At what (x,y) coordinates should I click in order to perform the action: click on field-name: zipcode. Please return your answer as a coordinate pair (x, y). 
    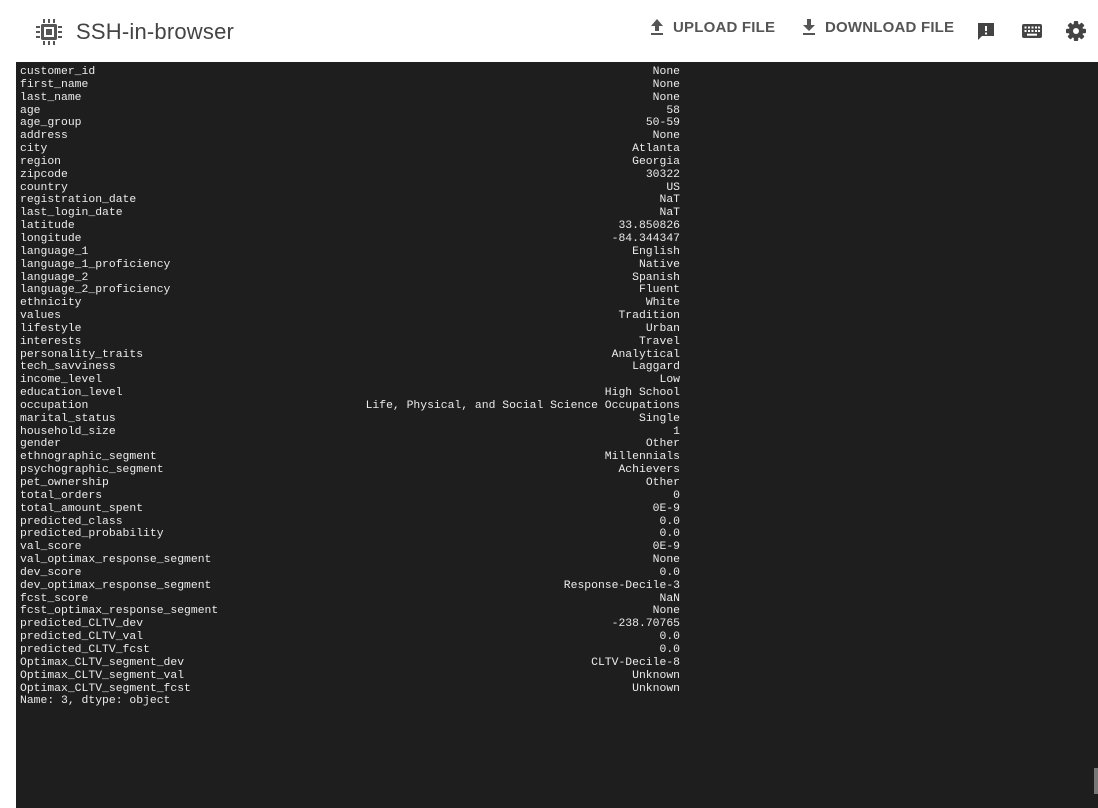
    Looking at the image, I should click on (44, 174).